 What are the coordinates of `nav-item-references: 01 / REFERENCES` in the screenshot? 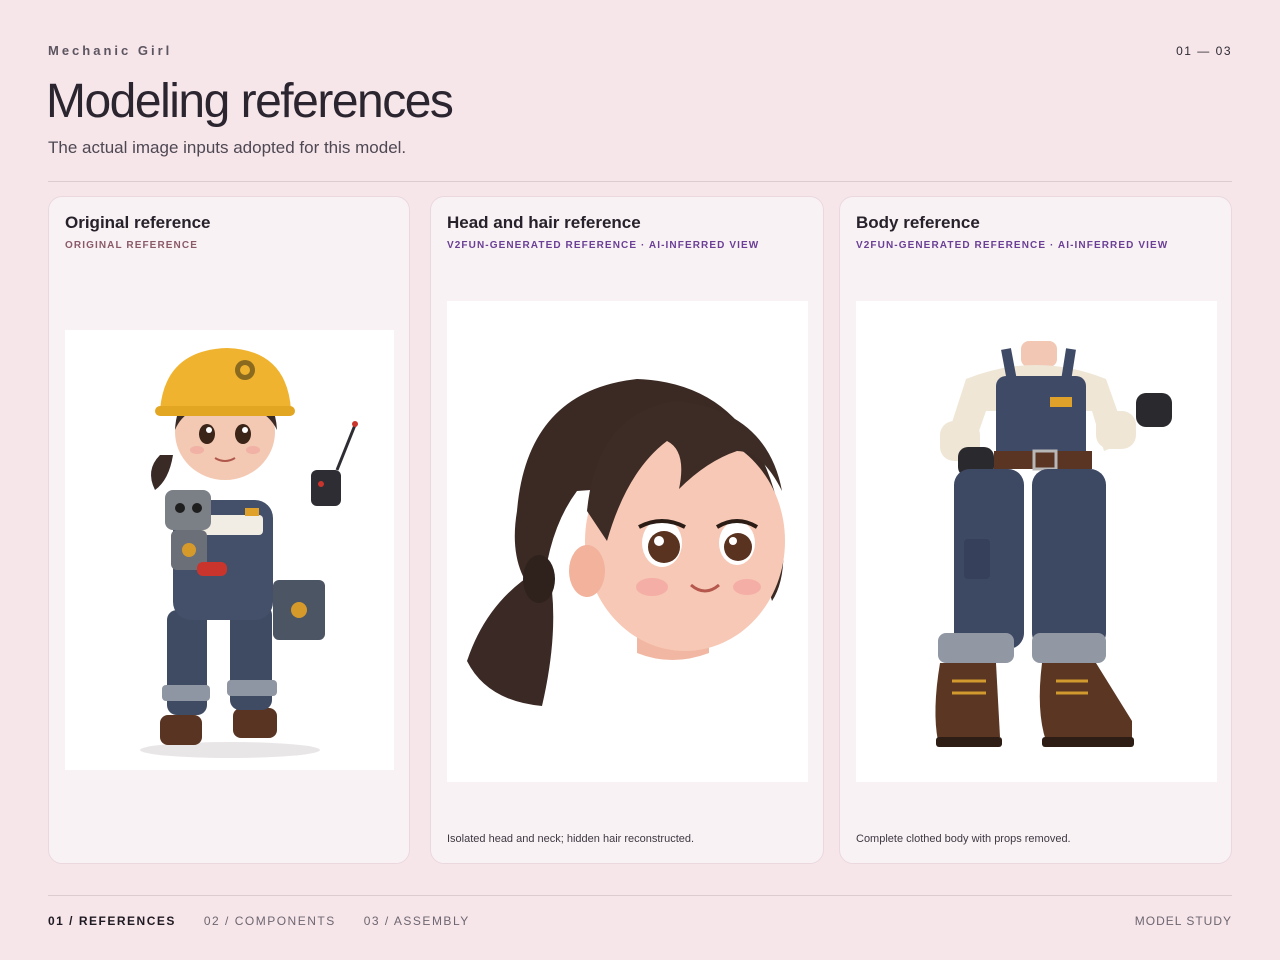 It's located at (112, 921).